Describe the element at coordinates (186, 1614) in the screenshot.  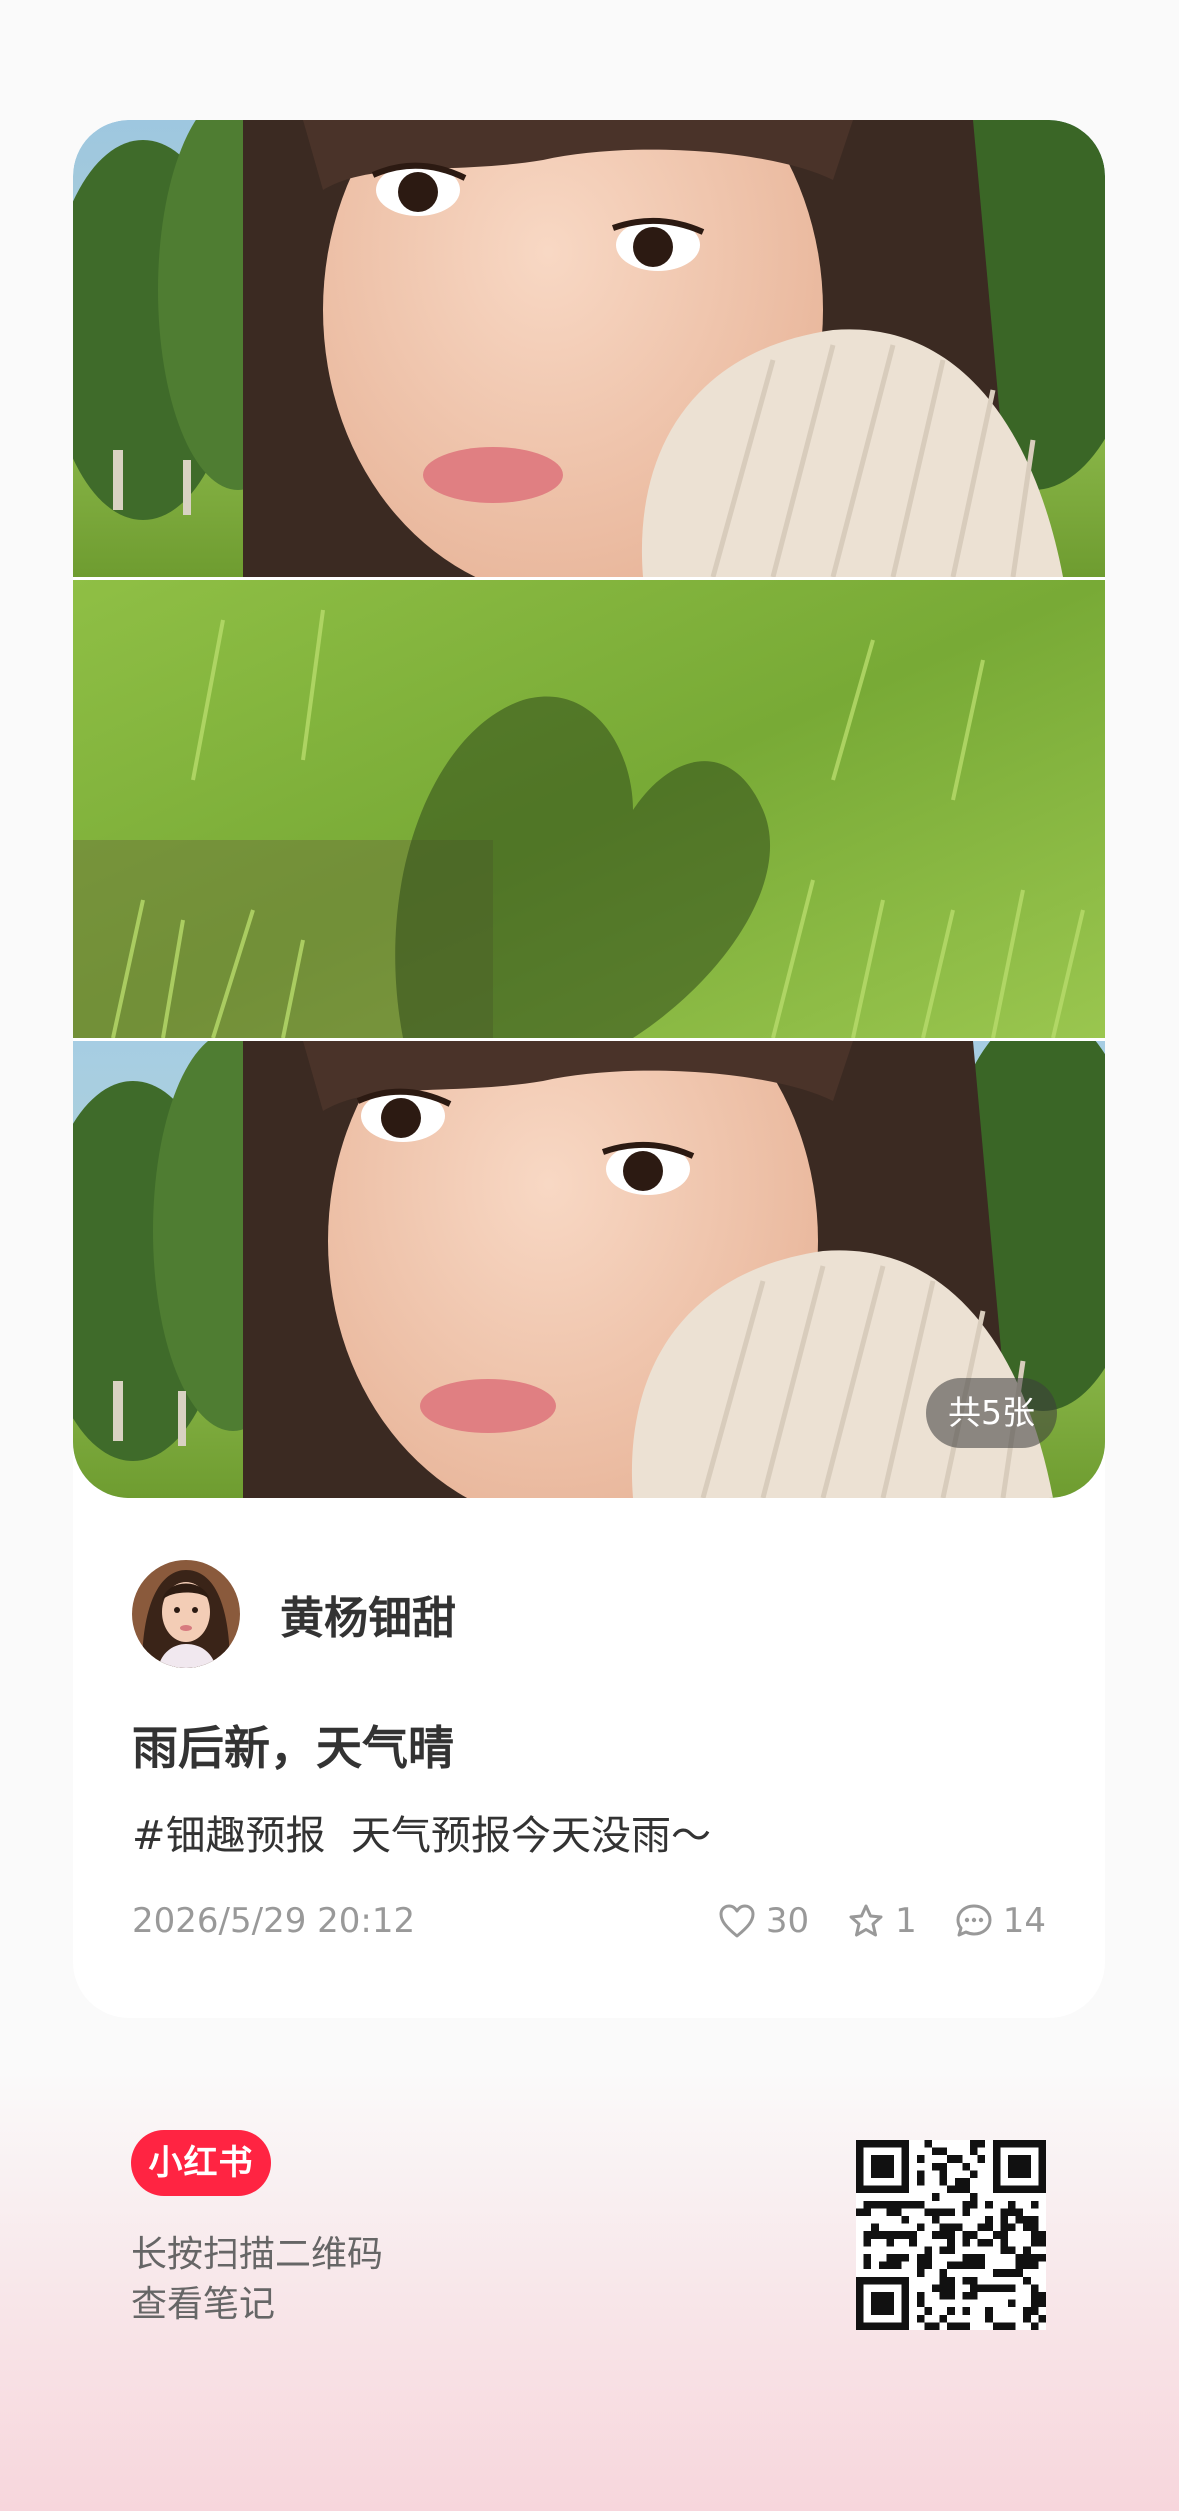
I see `user-avatar` at that location.